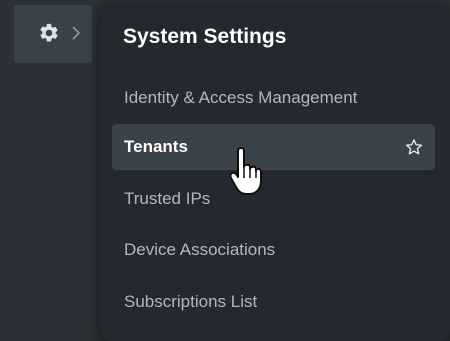 This screenshot has width=450, height=341. What do you see at coordinates (156, 146) in the screenshot?
I see `menu-item-label: Tenants` at bounding box center [156, 146].